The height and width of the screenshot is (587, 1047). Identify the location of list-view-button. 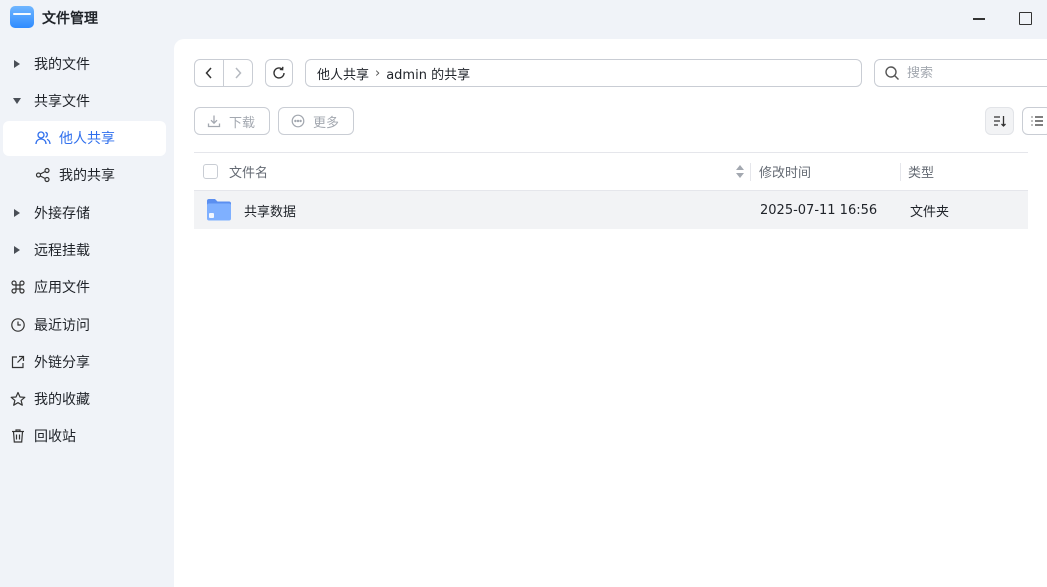
(1034, 121).